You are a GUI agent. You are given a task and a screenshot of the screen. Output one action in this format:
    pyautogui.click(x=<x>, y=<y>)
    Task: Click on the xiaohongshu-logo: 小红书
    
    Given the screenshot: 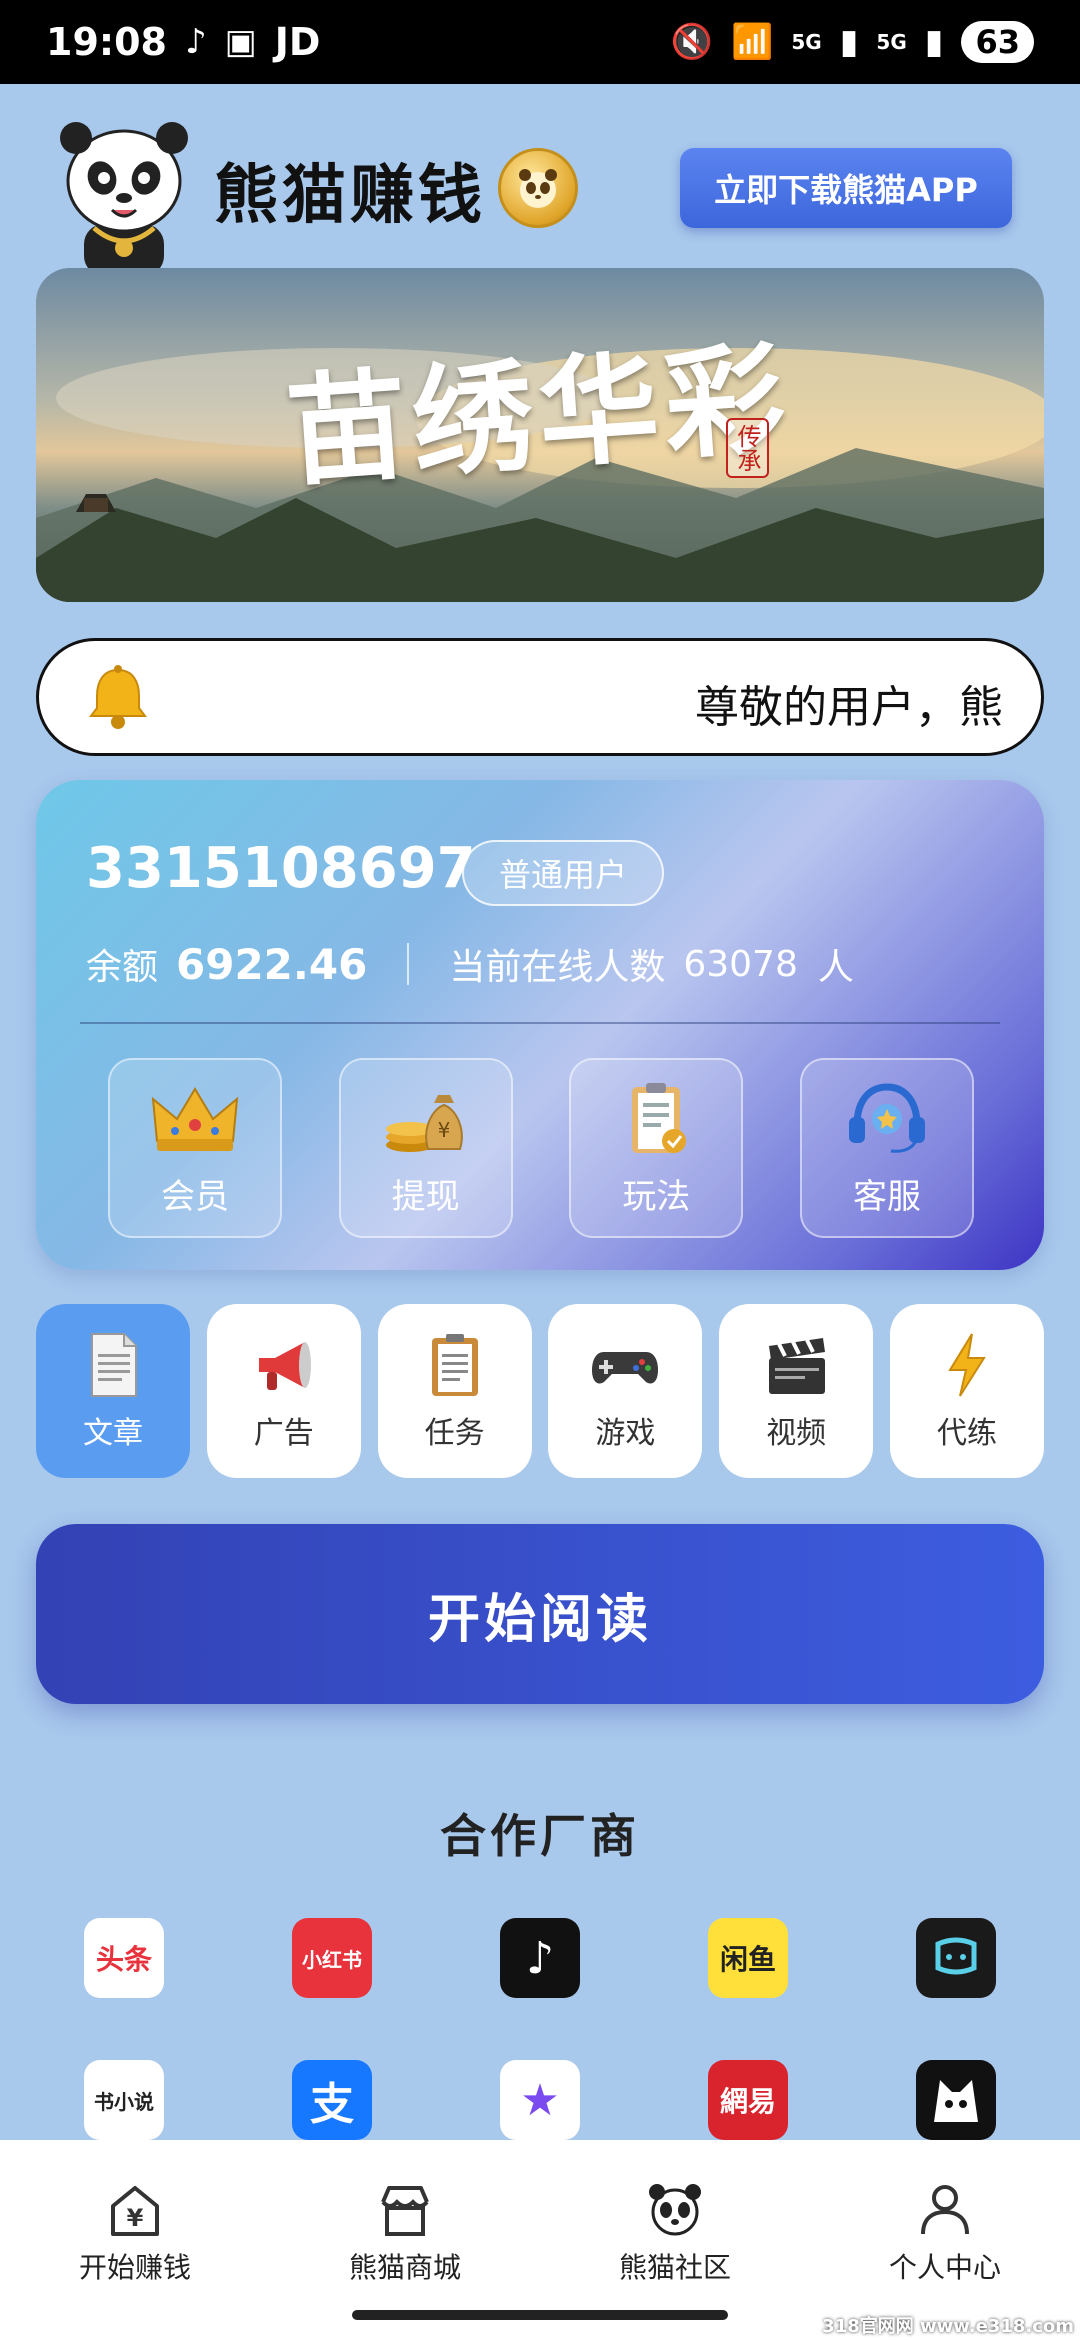 What is the action you would take?
    pyautogui.click(x=332, y=1958)
    